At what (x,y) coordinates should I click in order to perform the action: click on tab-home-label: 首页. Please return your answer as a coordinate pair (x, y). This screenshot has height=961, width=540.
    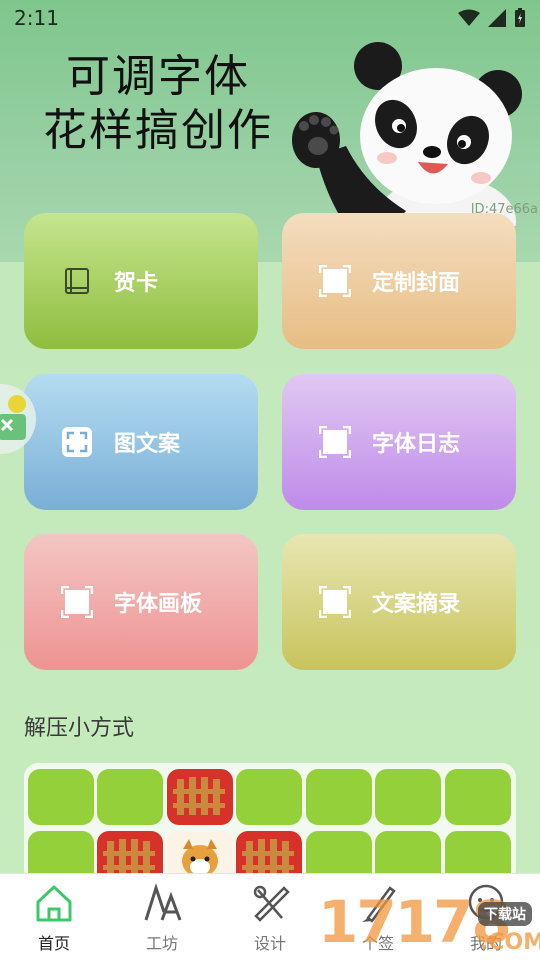
    Looking at the image, I should click on (53, 943).